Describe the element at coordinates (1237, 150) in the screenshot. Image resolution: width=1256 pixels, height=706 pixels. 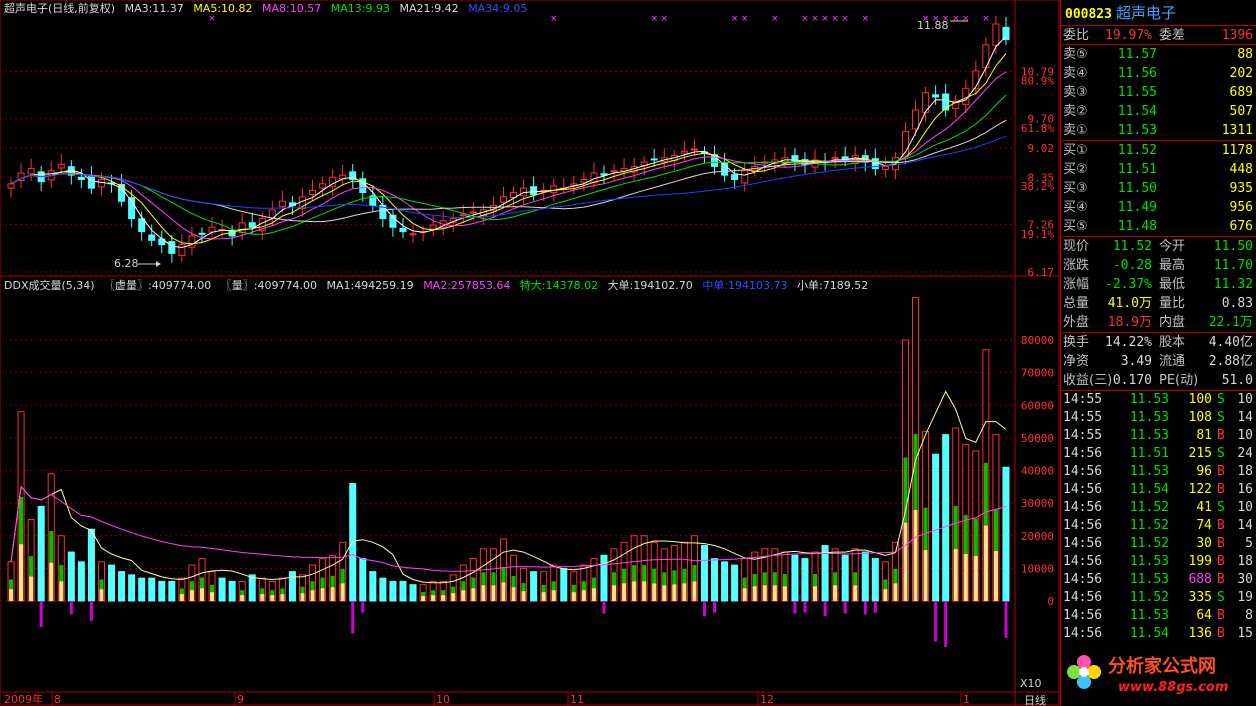
I see `bid-volume: 1178` at that location.